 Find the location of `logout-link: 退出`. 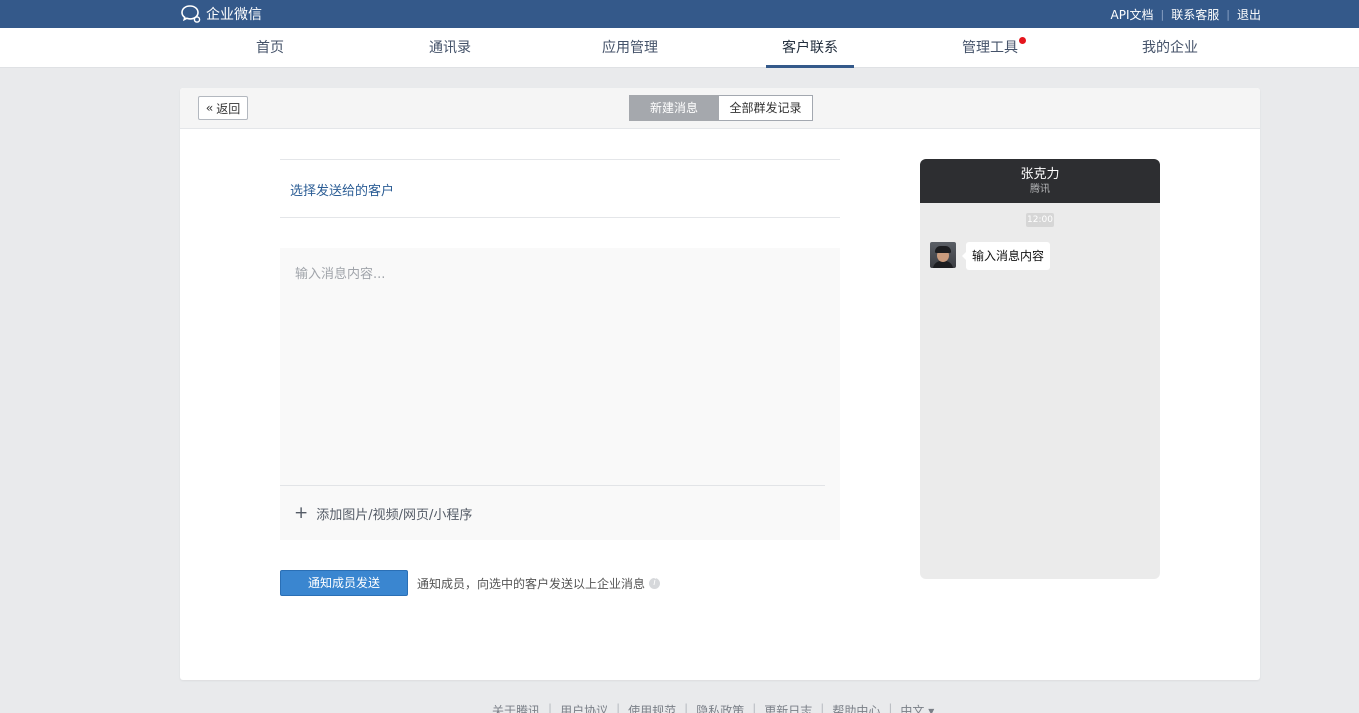

logout-link: 退出 is located at coordinates (1249, 14).